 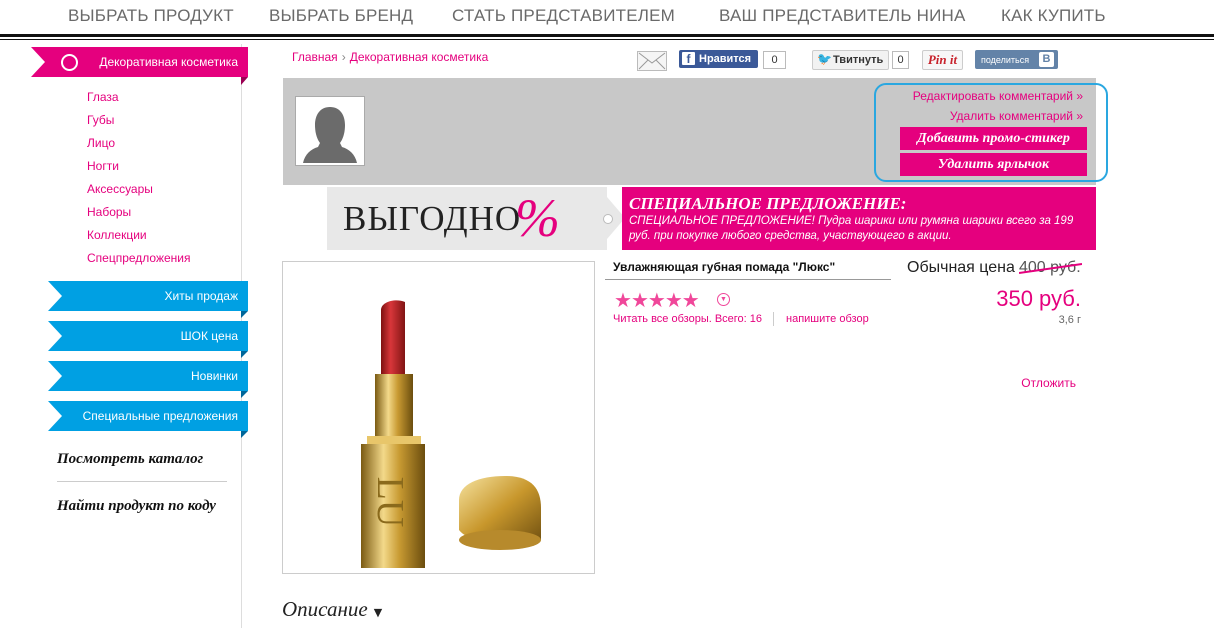 What do you see at coordinates (824, 59) in the screenshot?
I see `twitter-bird-icon: 🐦` at bounding box center [824, 59].